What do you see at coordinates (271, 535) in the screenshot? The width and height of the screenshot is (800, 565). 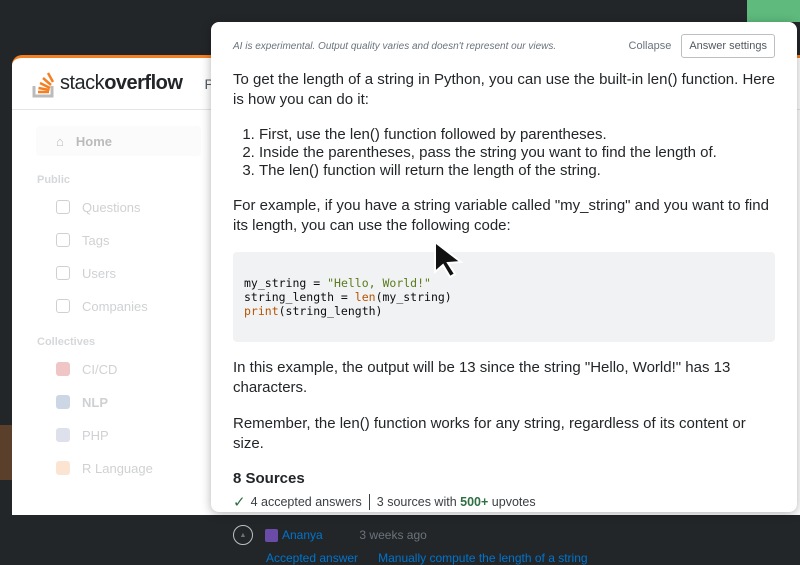 I see `avatar` at bounding box center [271, 535].